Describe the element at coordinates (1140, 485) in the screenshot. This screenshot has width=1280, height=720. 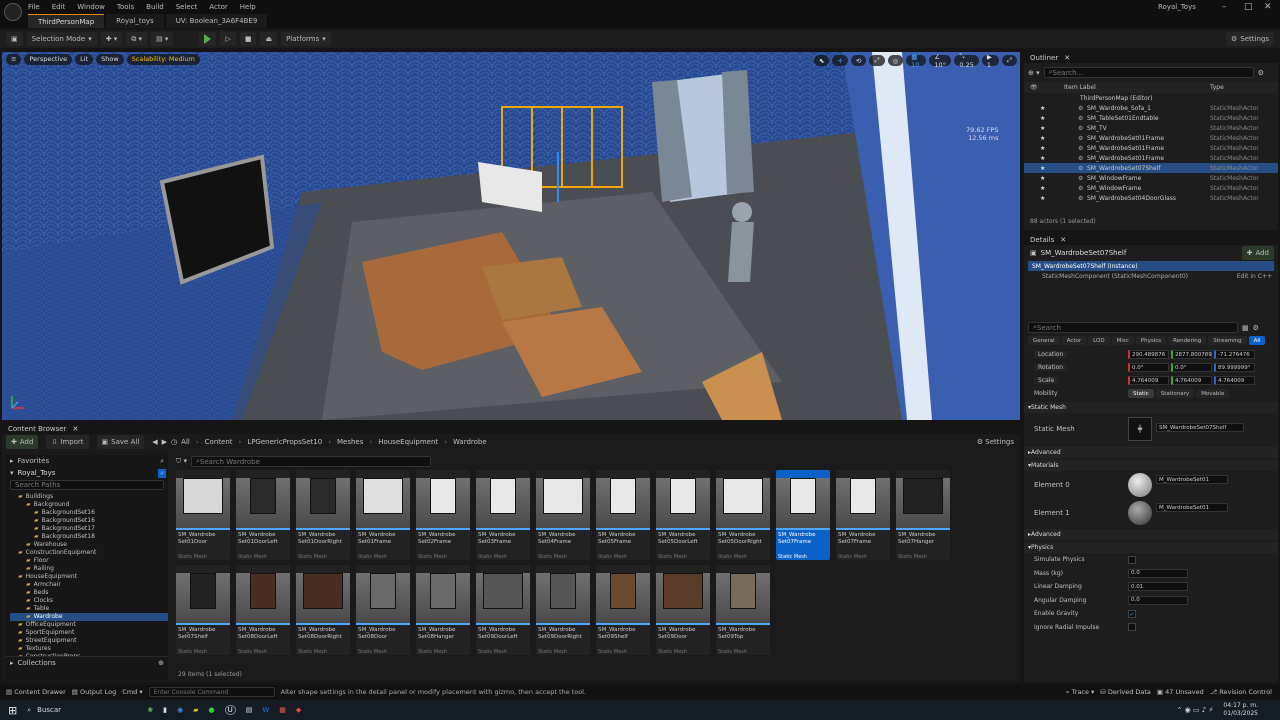
I see `material-sphere` at that location.